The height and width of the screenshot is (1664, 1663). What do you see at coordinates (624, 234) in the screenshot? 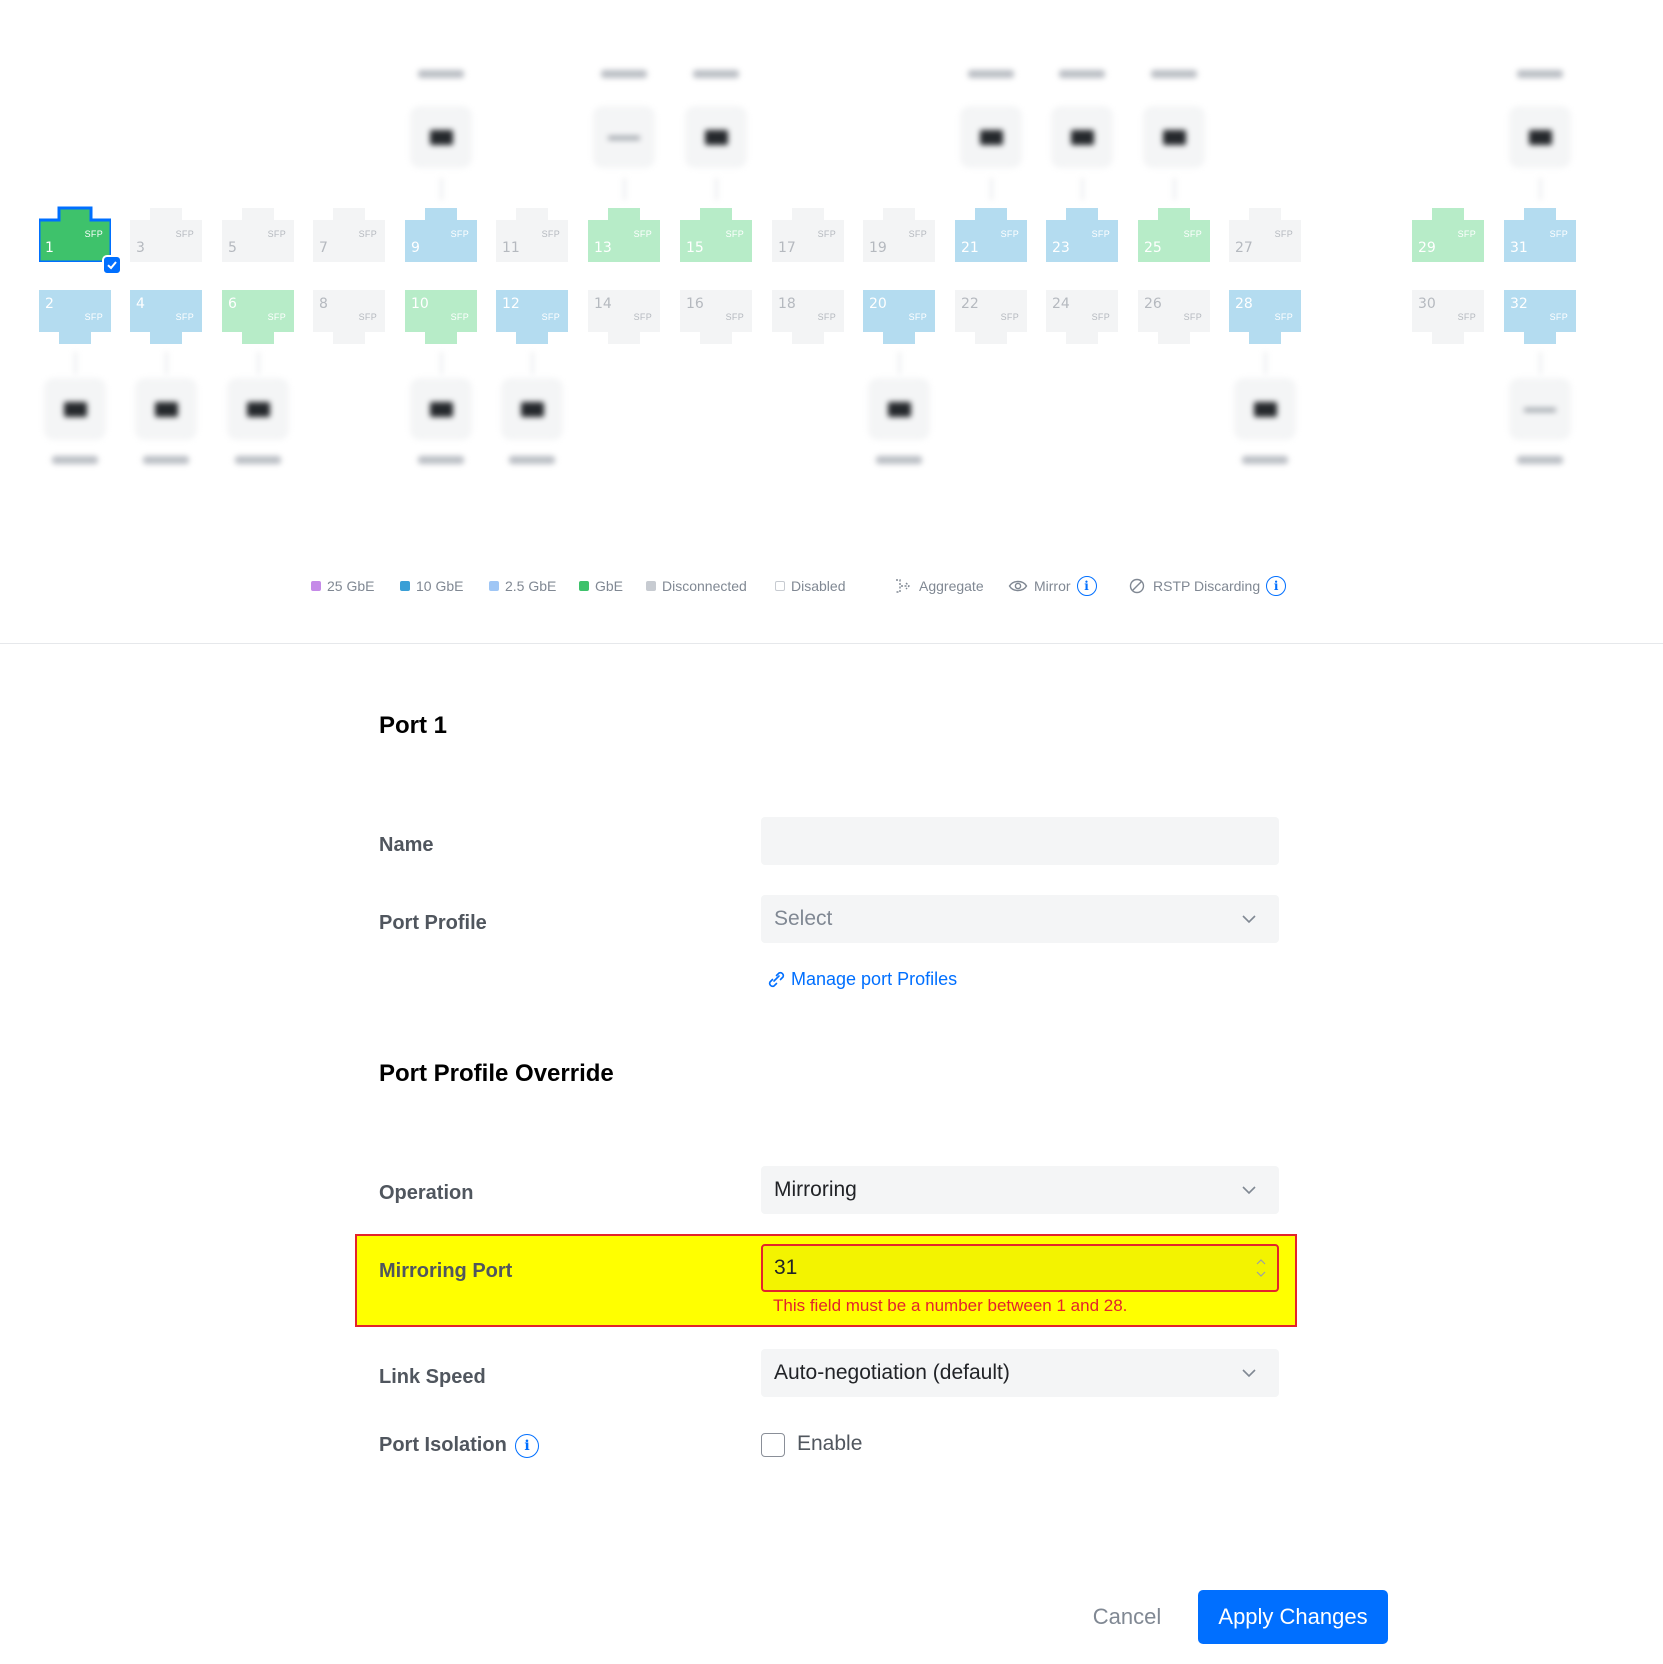
I see `port-13: 13 SFP` at bounding box center [624, 234].